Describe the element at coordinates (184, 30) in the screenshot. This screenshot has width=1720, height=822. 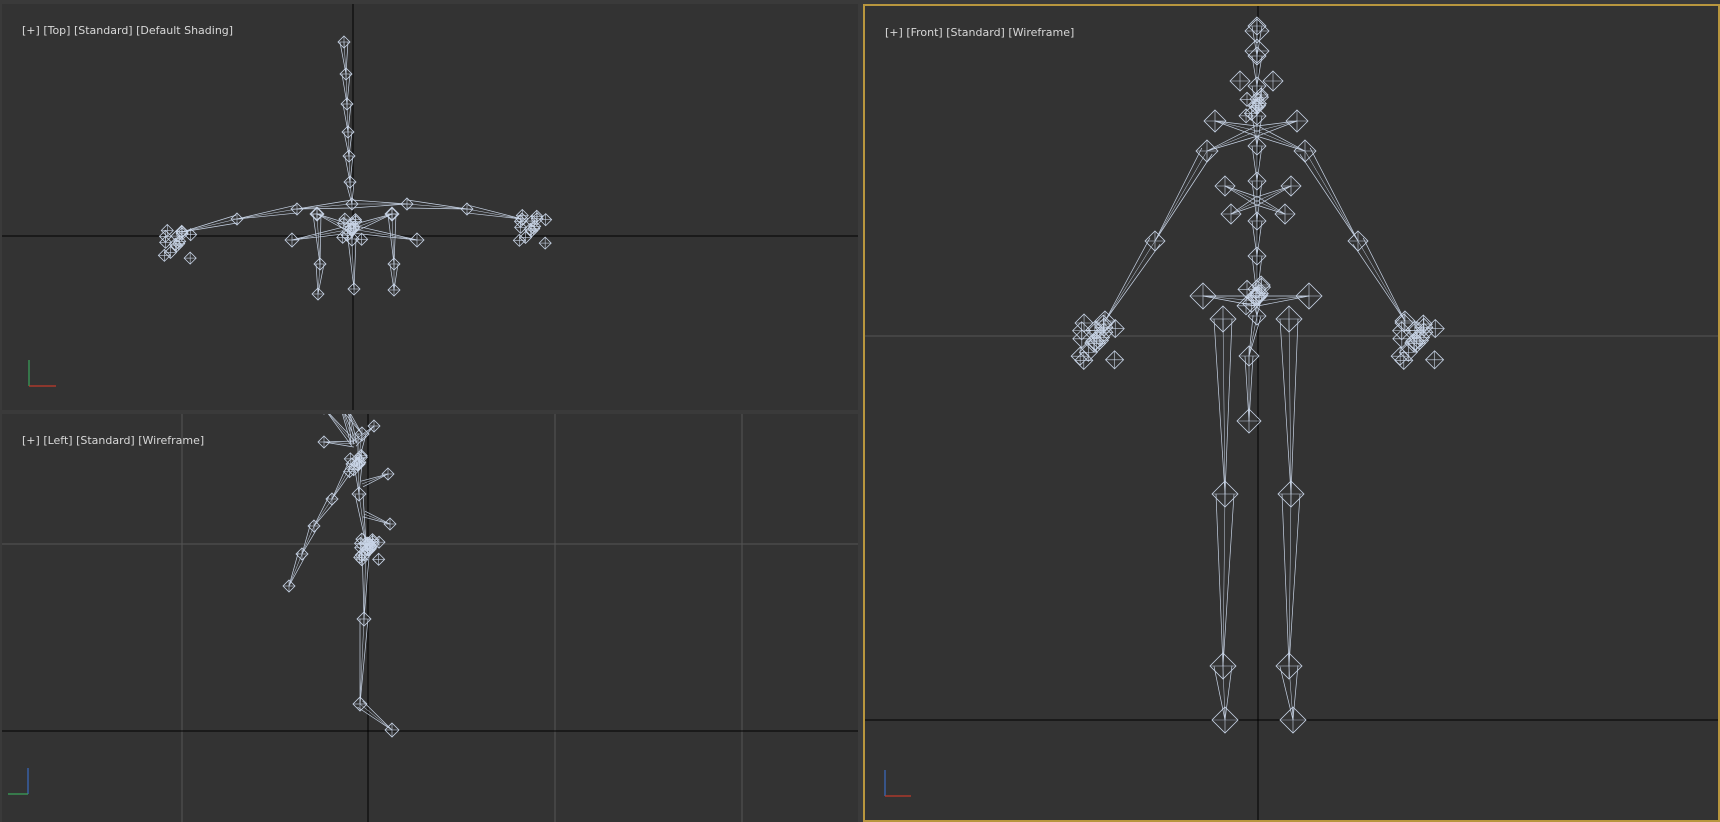
I see `shading-mode-label: [Default Shading]` at that location.